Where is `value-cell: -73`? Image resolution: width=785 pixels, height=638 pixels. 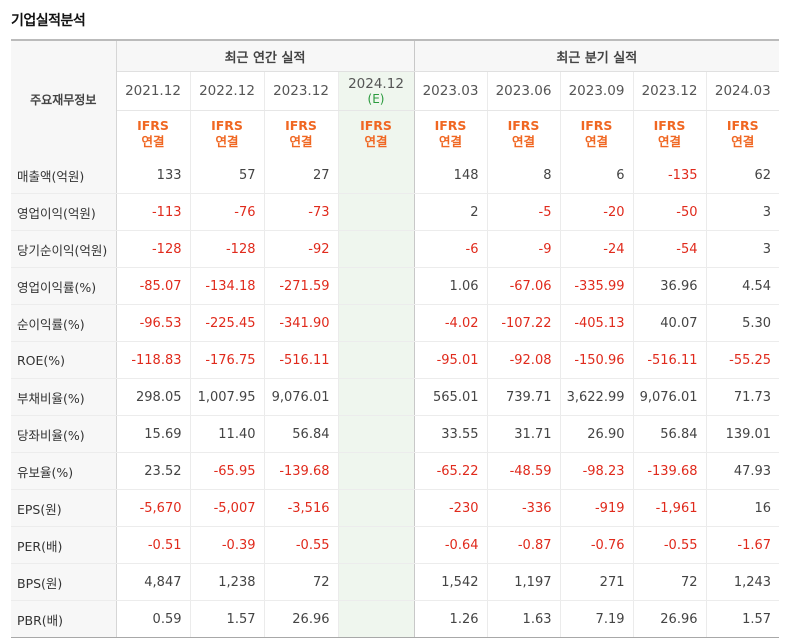
value-cell: -73 is located at coordinates (300, 212).